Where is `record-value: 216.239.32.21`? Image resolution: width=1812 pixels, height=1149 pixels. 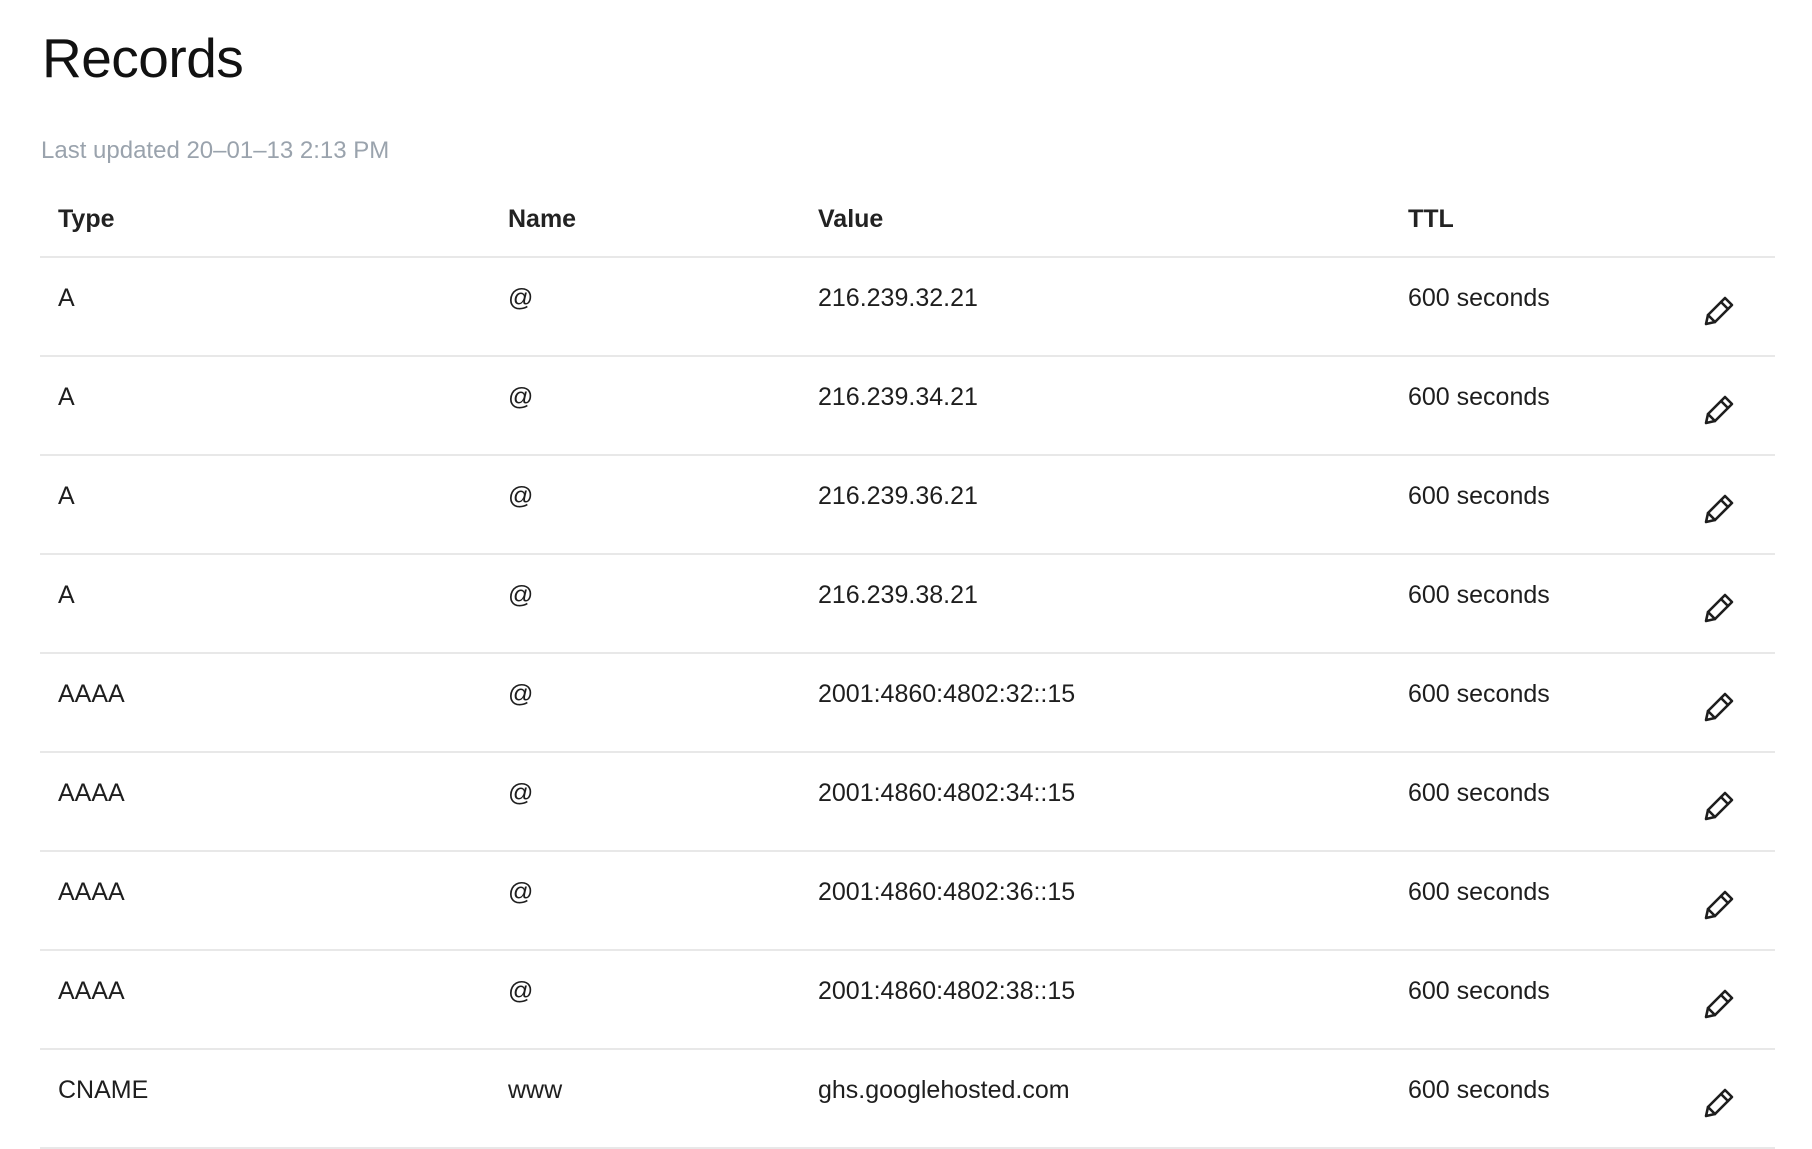 record-value: 216.239.32.21 is located at coordinates (1095, 307).